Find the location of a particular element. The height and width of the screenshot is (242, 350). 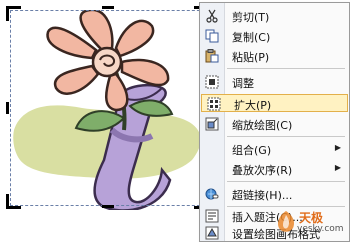

menu-item-adjust: 调整 is located at coordinates (274, 82).